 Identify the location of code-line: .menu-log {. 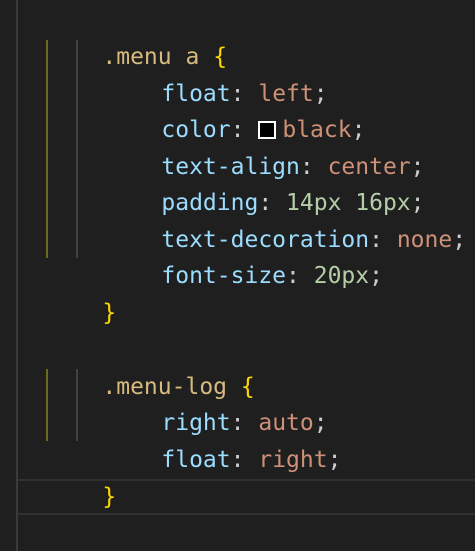
(150, 366).